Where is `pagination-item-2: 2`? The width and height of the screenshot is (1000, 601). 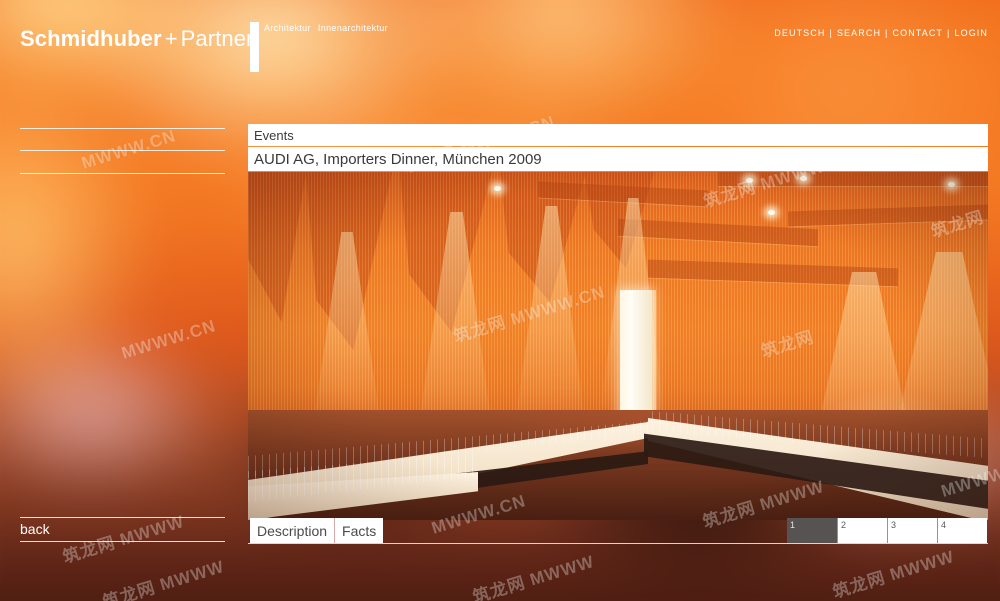
pagination-item-2: 2 is located at coordinates (862, 530).